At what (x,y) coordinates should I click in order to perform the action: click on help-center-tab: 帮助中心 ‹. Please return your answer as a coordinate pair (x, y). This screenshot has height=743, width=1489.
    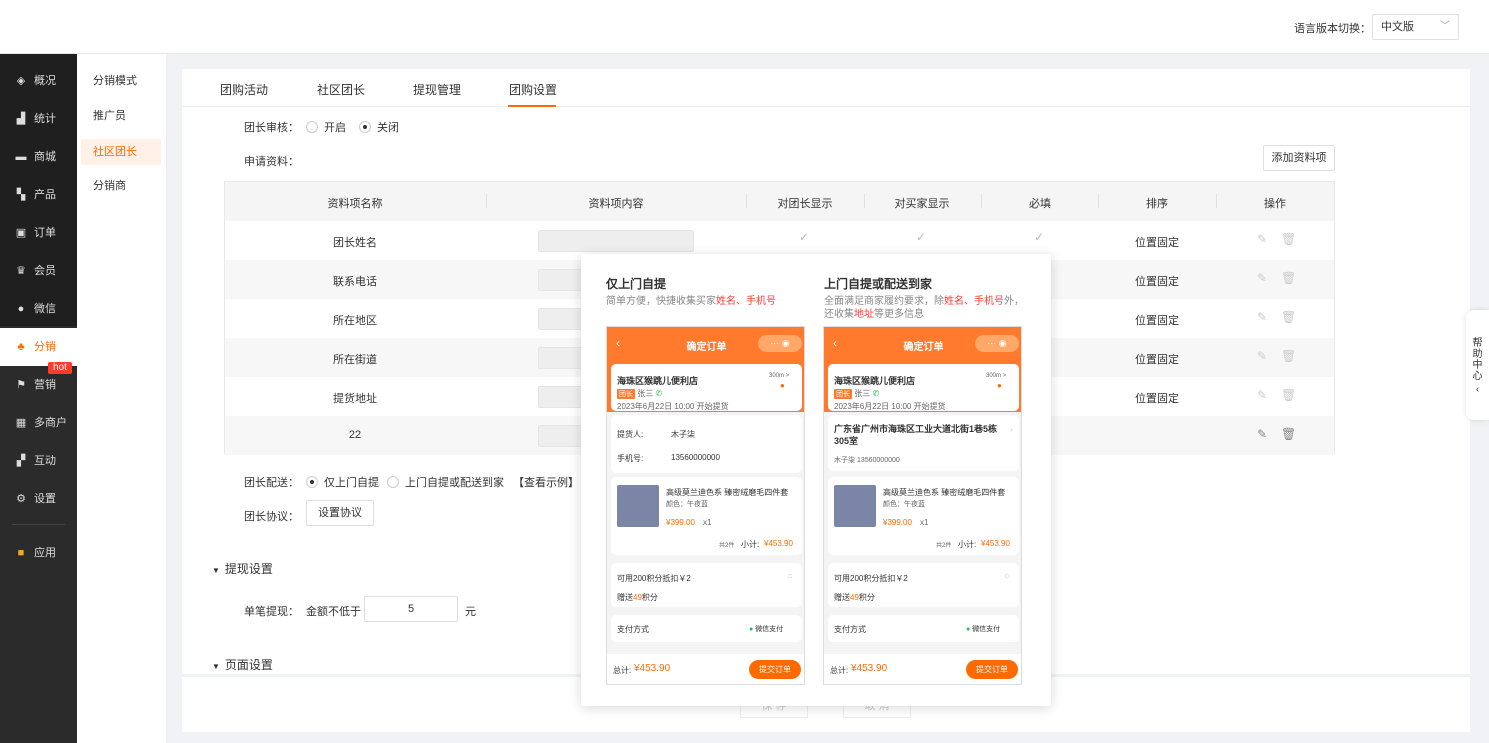
    Looking at the image, I should click on (1477, 365).